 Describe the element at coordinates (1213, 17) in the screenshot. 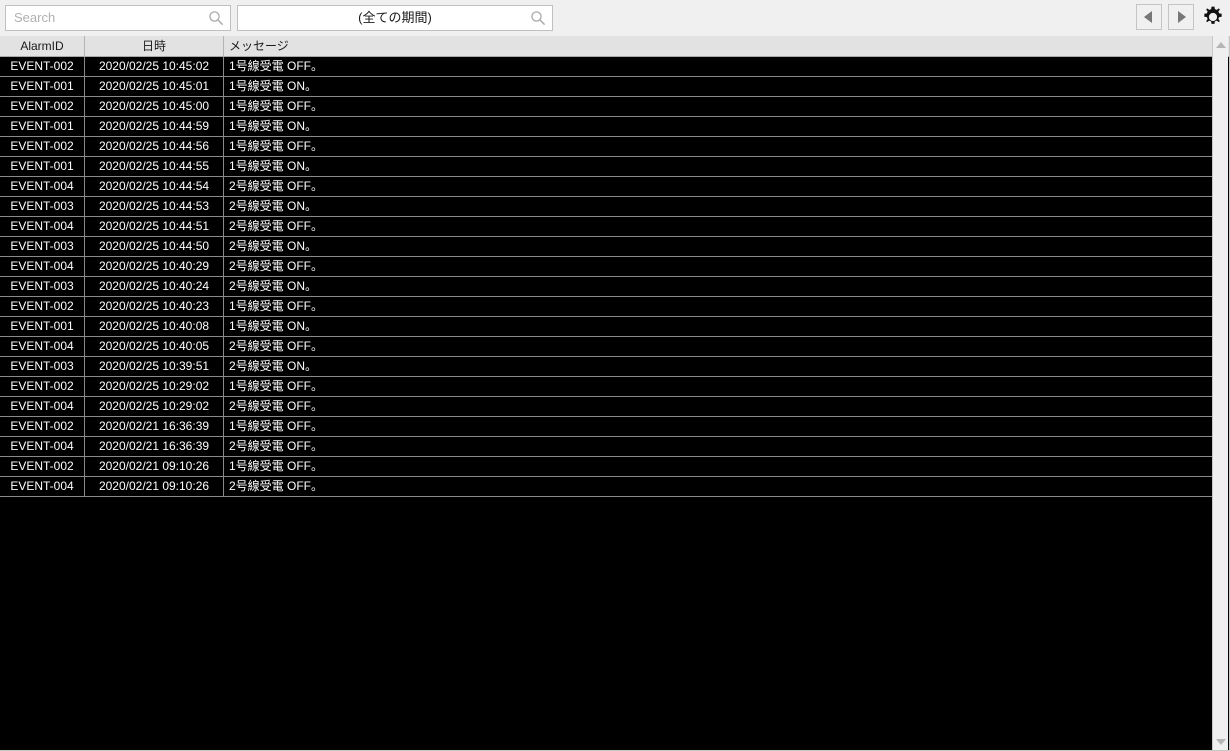

I see `settings-button` at that location.